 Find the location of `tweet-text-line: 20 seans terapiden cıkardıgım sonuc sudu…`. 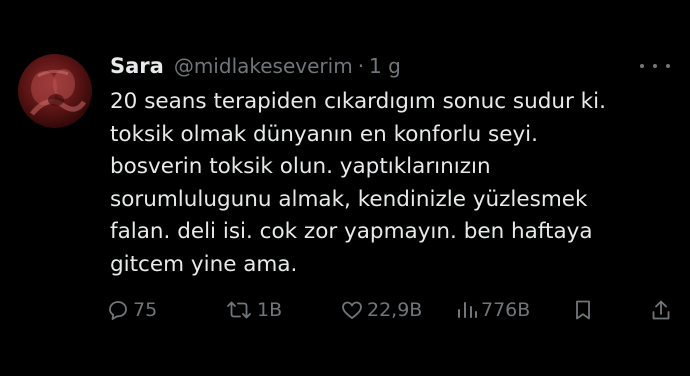

tweet-text-line: 20 seans terapiden cıkardıgım sonuc sudu… is located at coordinates (358, 101).